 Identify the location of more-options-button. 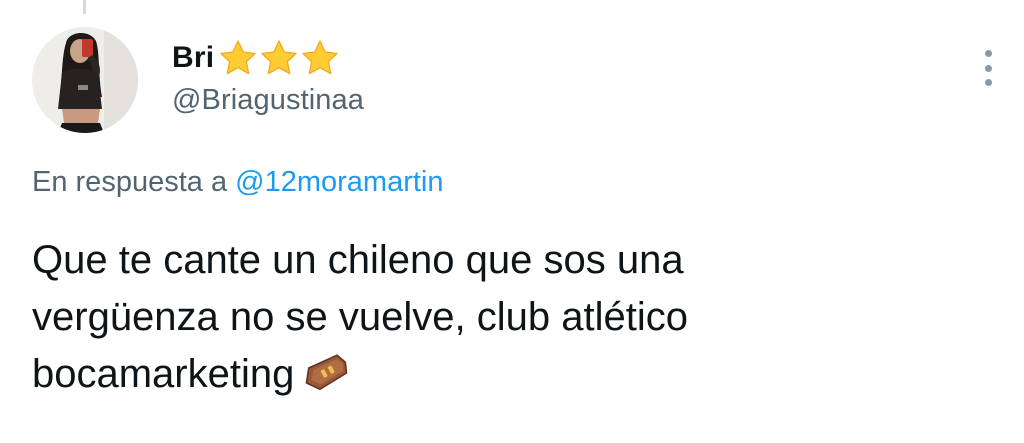
(988, 68).